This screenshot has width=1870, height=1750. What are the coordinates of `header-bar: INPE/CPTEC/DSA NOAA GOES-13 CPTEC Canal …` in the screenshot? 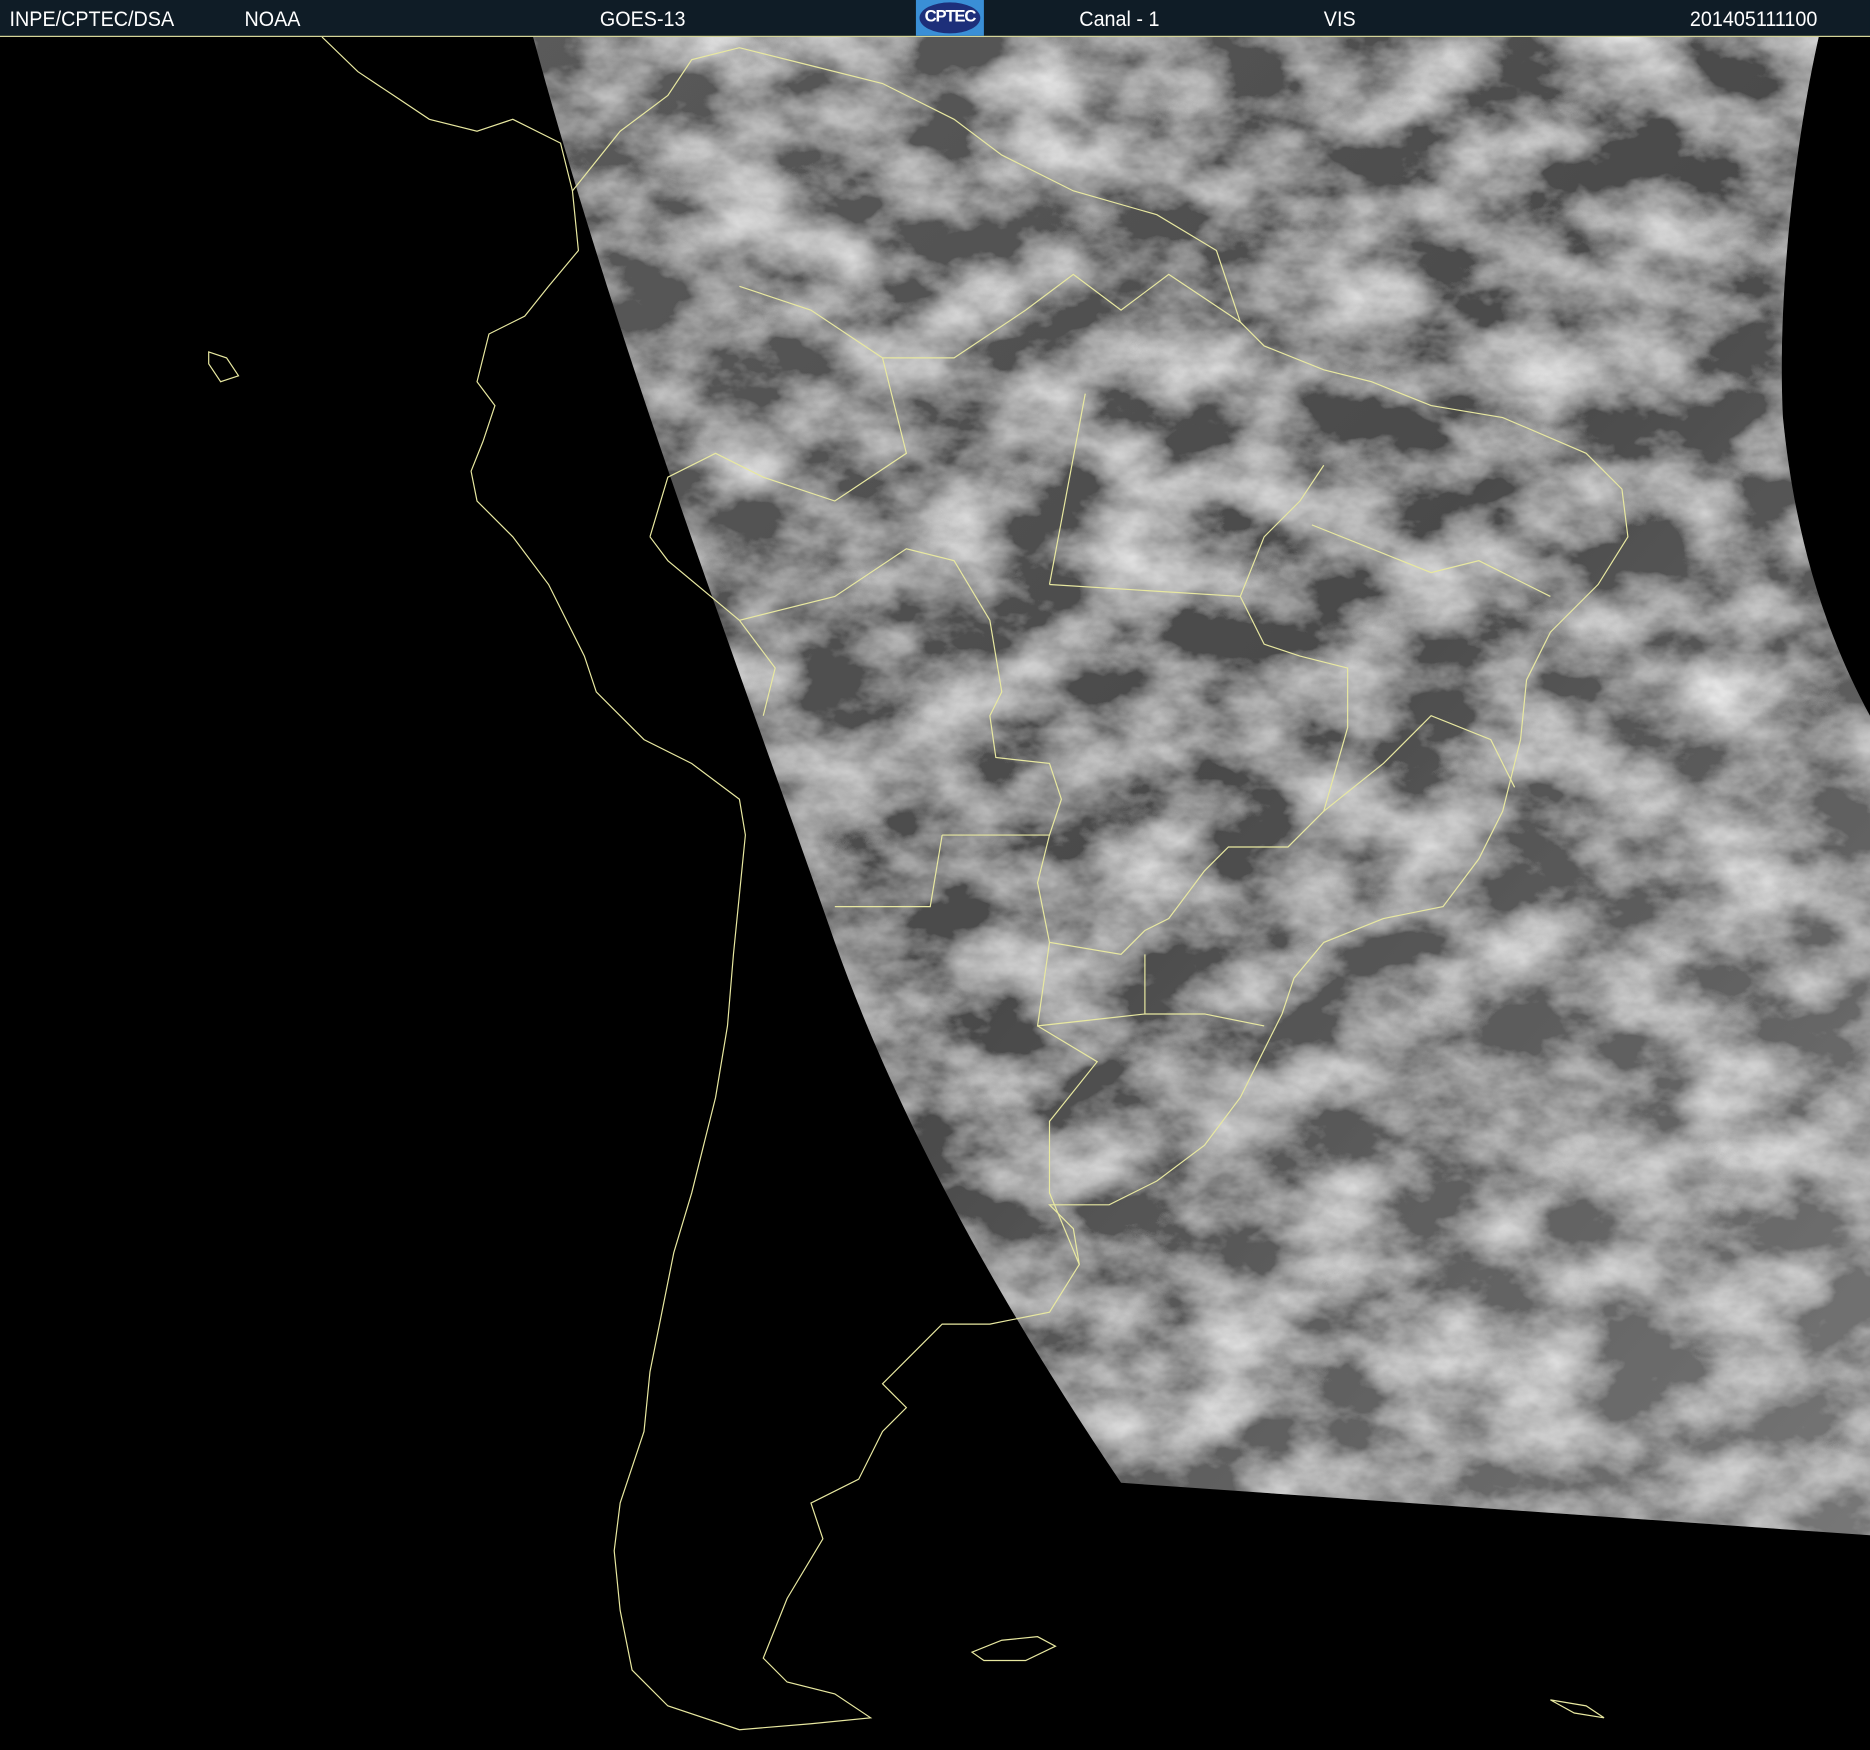 It's located at (935, 18).